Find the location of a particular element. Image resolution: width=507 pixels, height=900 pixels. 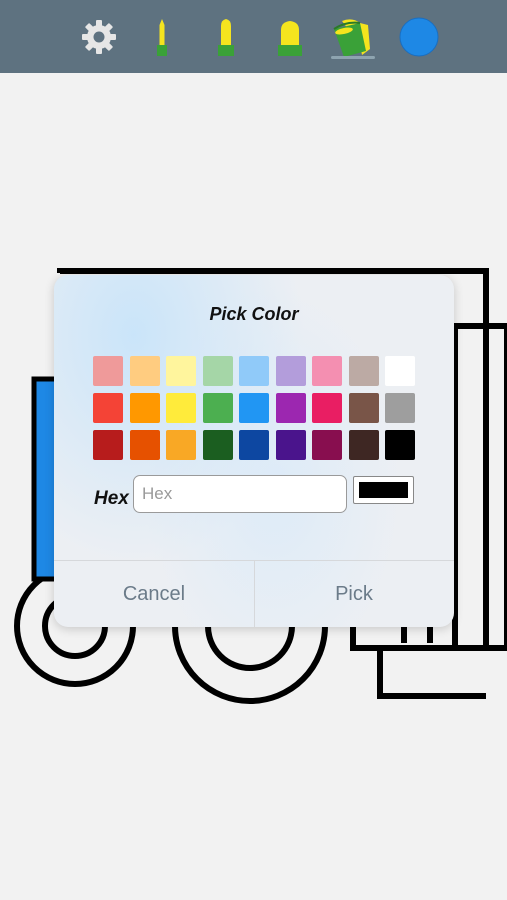

tool-medium-marker is located at coordinates (226, 36).